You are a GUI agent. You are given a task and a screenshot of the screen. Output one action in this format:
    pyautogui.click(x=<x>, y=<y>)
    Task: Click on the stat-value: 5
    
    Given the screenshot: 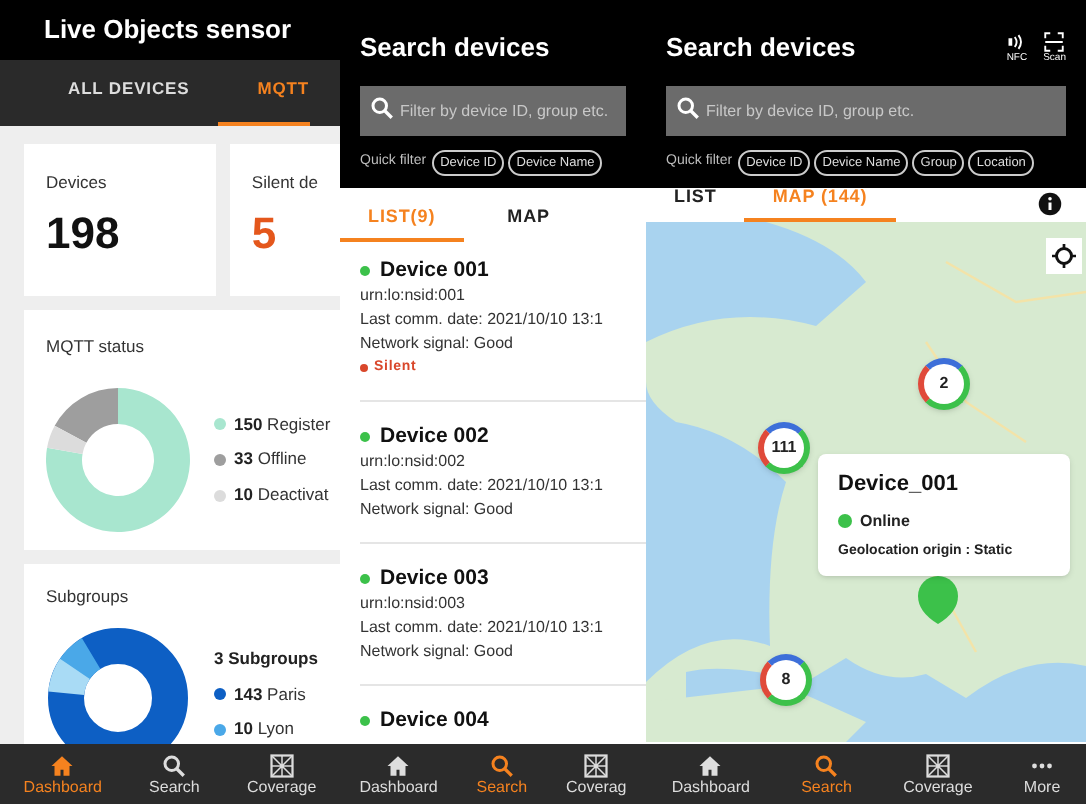 What is the action you would take?
    pyautogui.click(x=265, y=233)
    